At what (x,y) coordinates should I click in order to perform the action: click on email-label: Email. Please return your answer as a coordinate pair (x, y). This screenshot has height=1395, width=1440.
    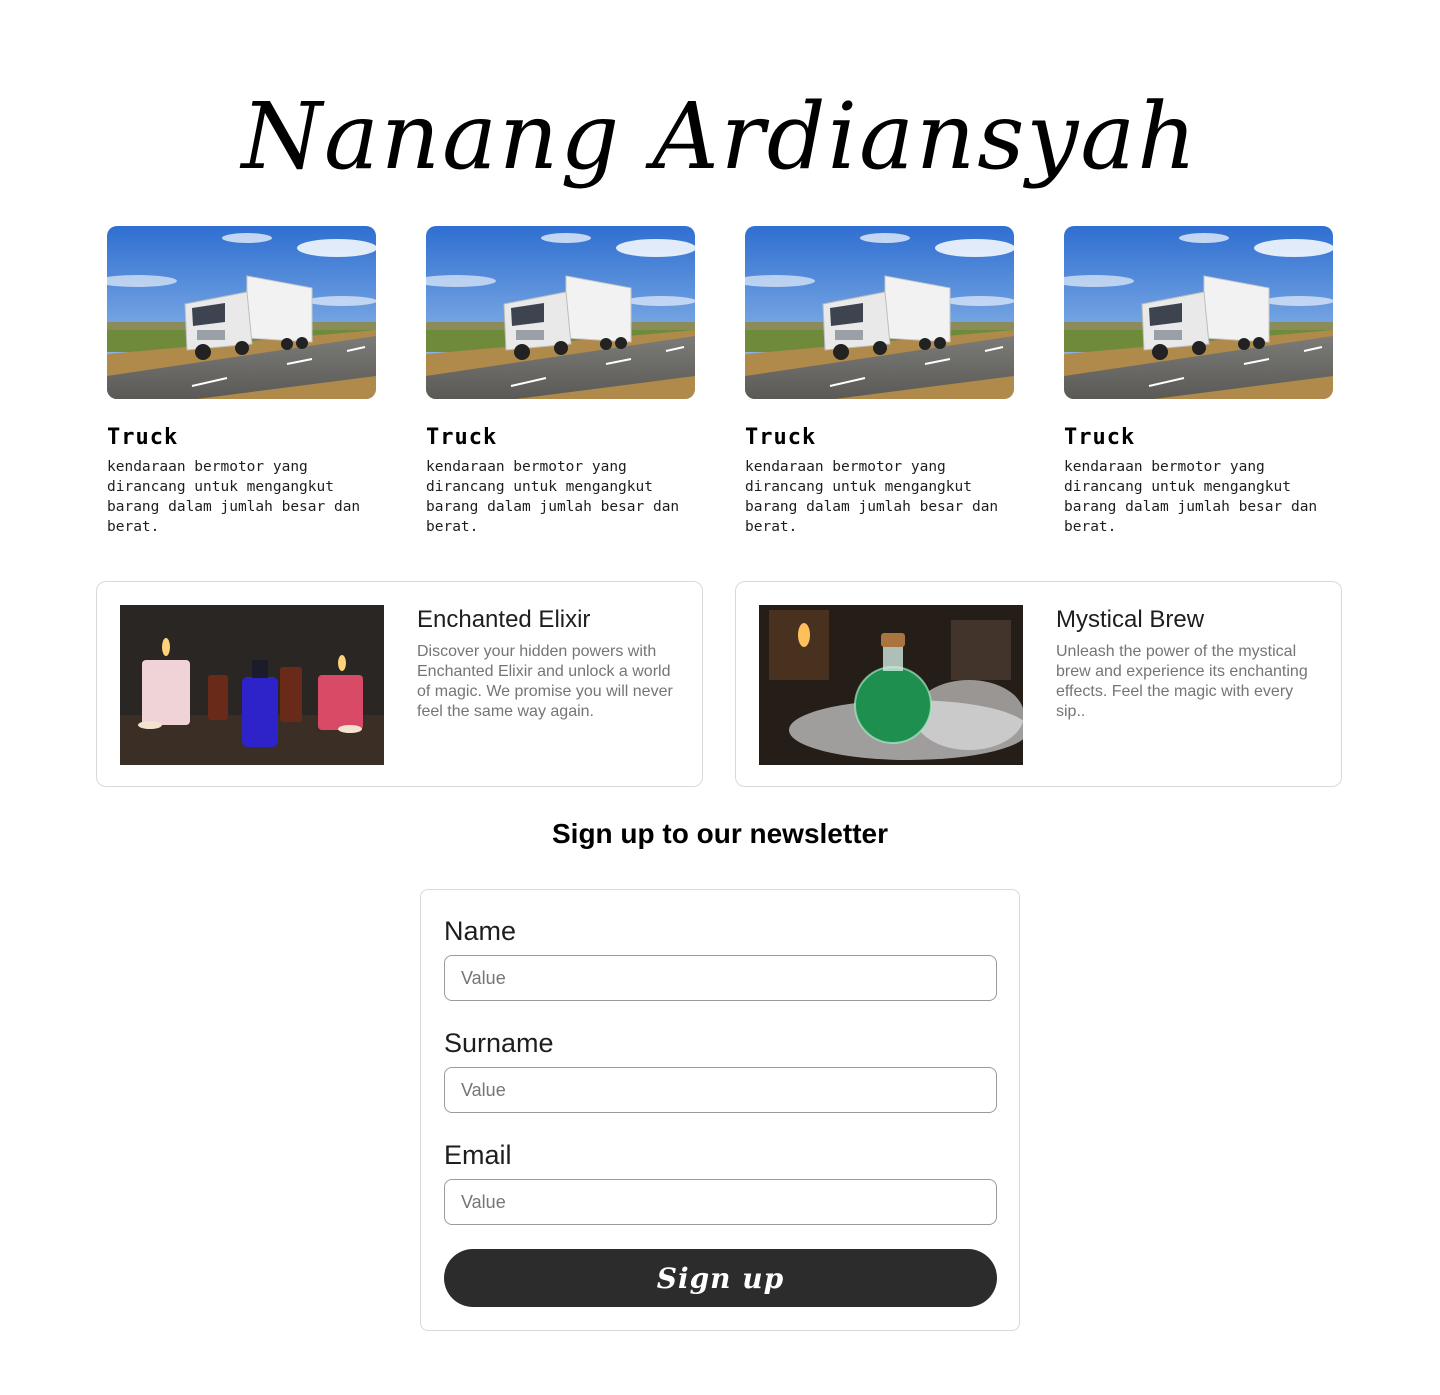
    Looking at the image, I should click on (478, 1155).